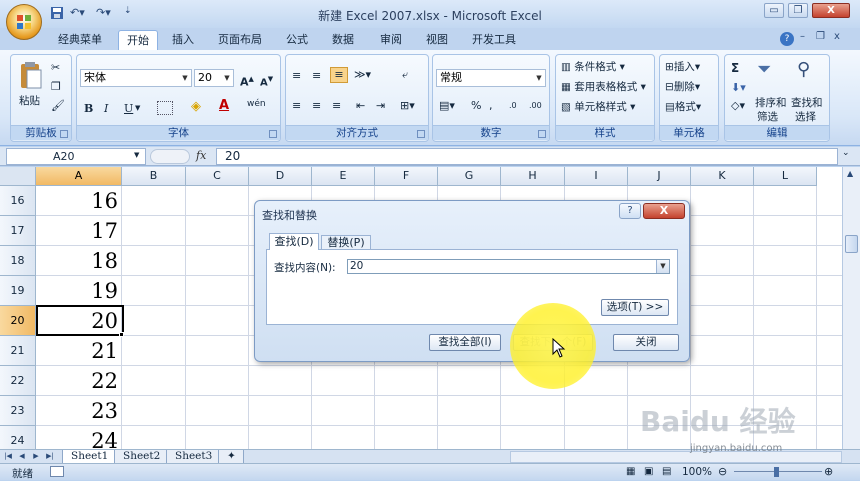 Image resolution: width=860 pixels, height=481 pixels. I want to click on decrease-decimal-button: .00, so click(535, 105).